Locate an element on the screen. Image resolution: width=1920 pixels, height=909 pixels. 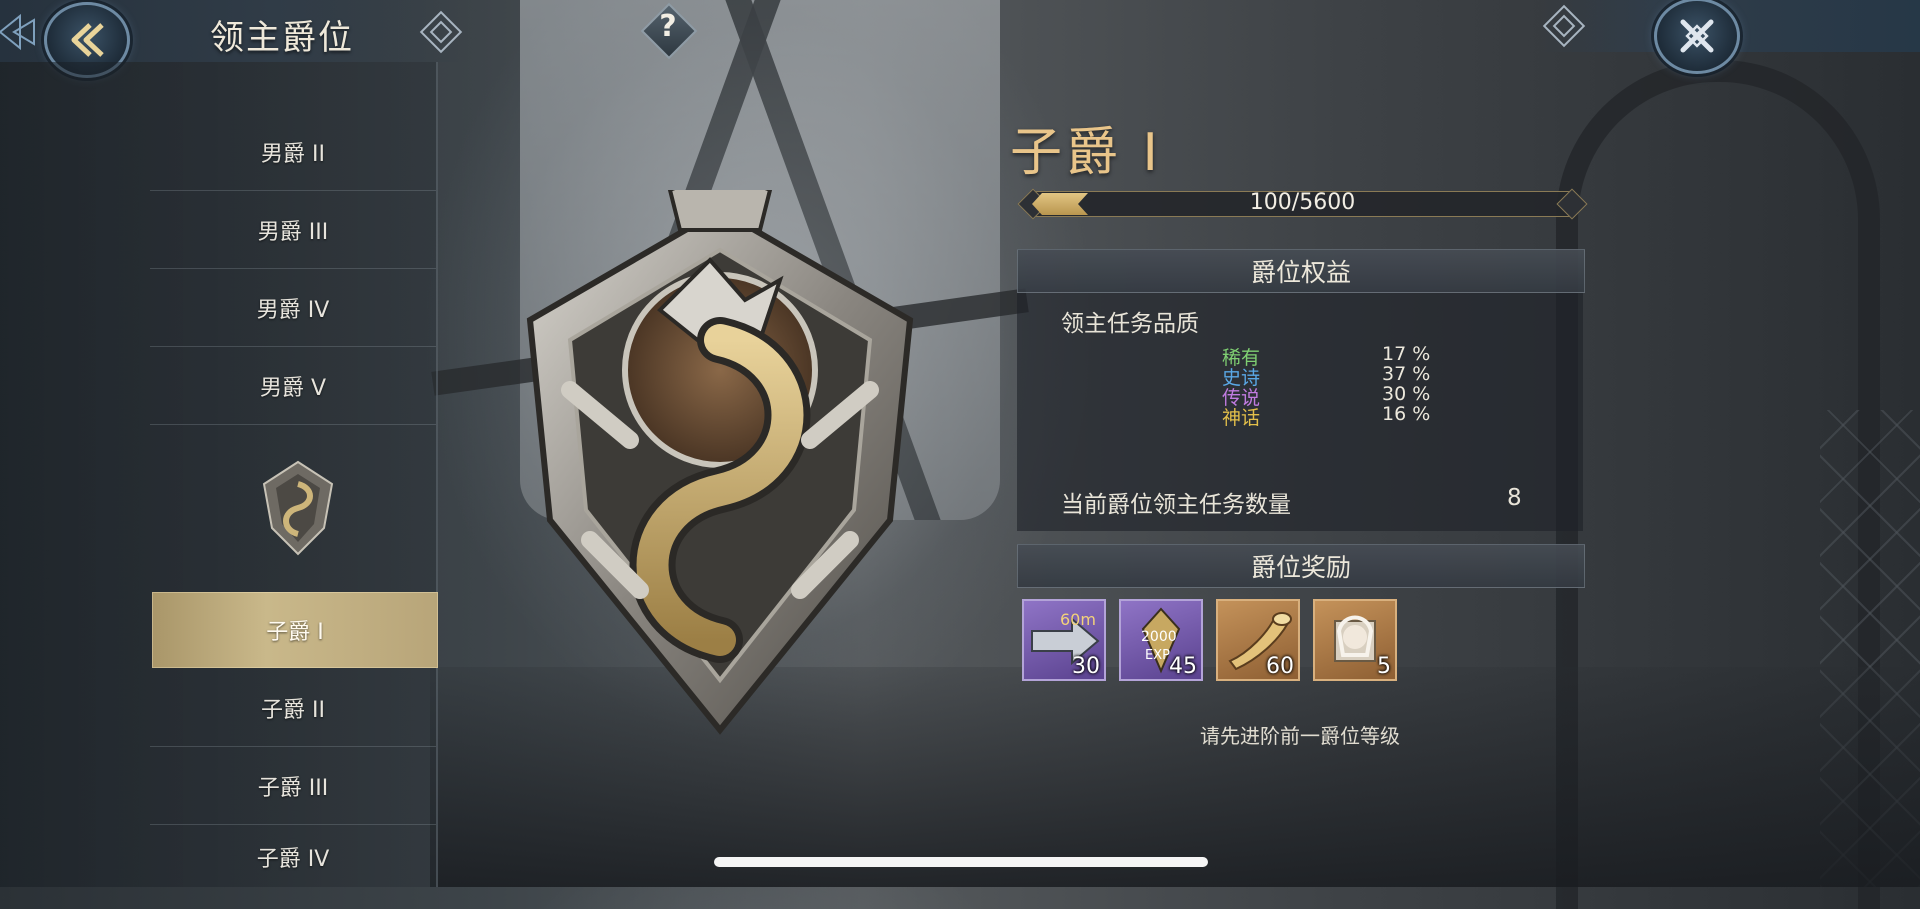
double-chevron-left-icon is located at coordinates (87, 40).